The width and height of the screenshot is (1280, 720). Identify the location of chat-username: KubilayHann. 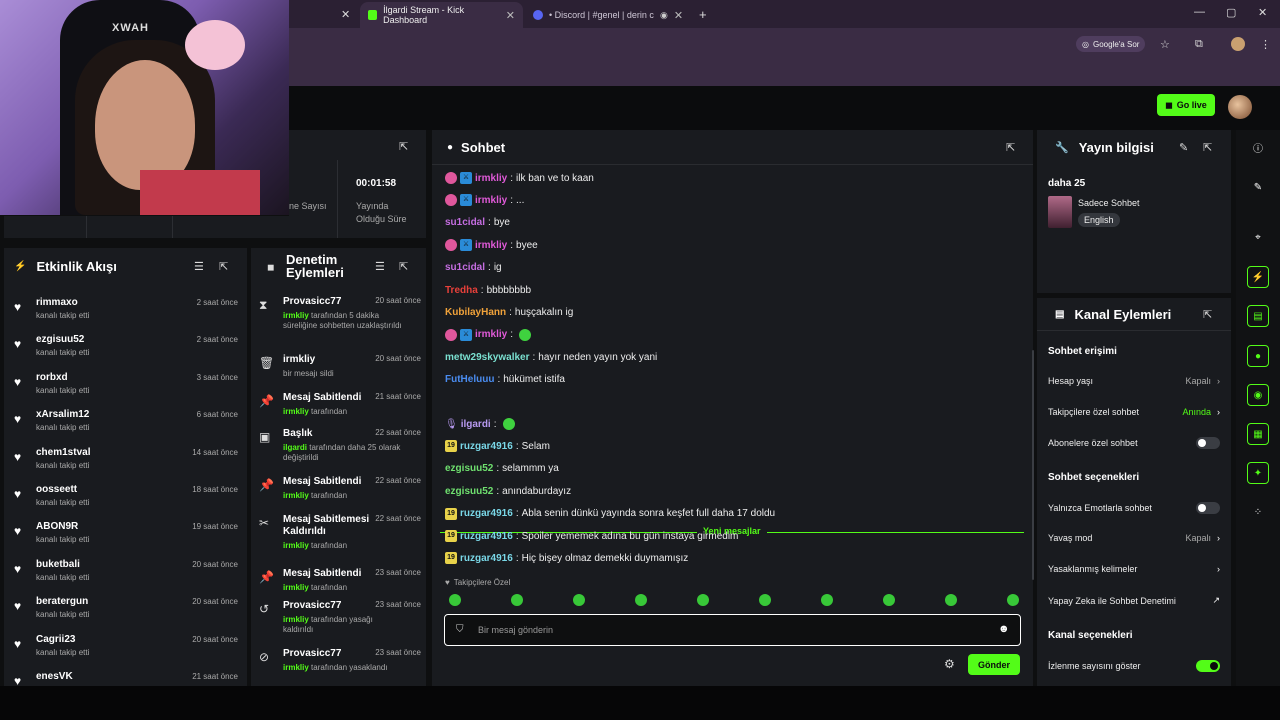
(475, 312).